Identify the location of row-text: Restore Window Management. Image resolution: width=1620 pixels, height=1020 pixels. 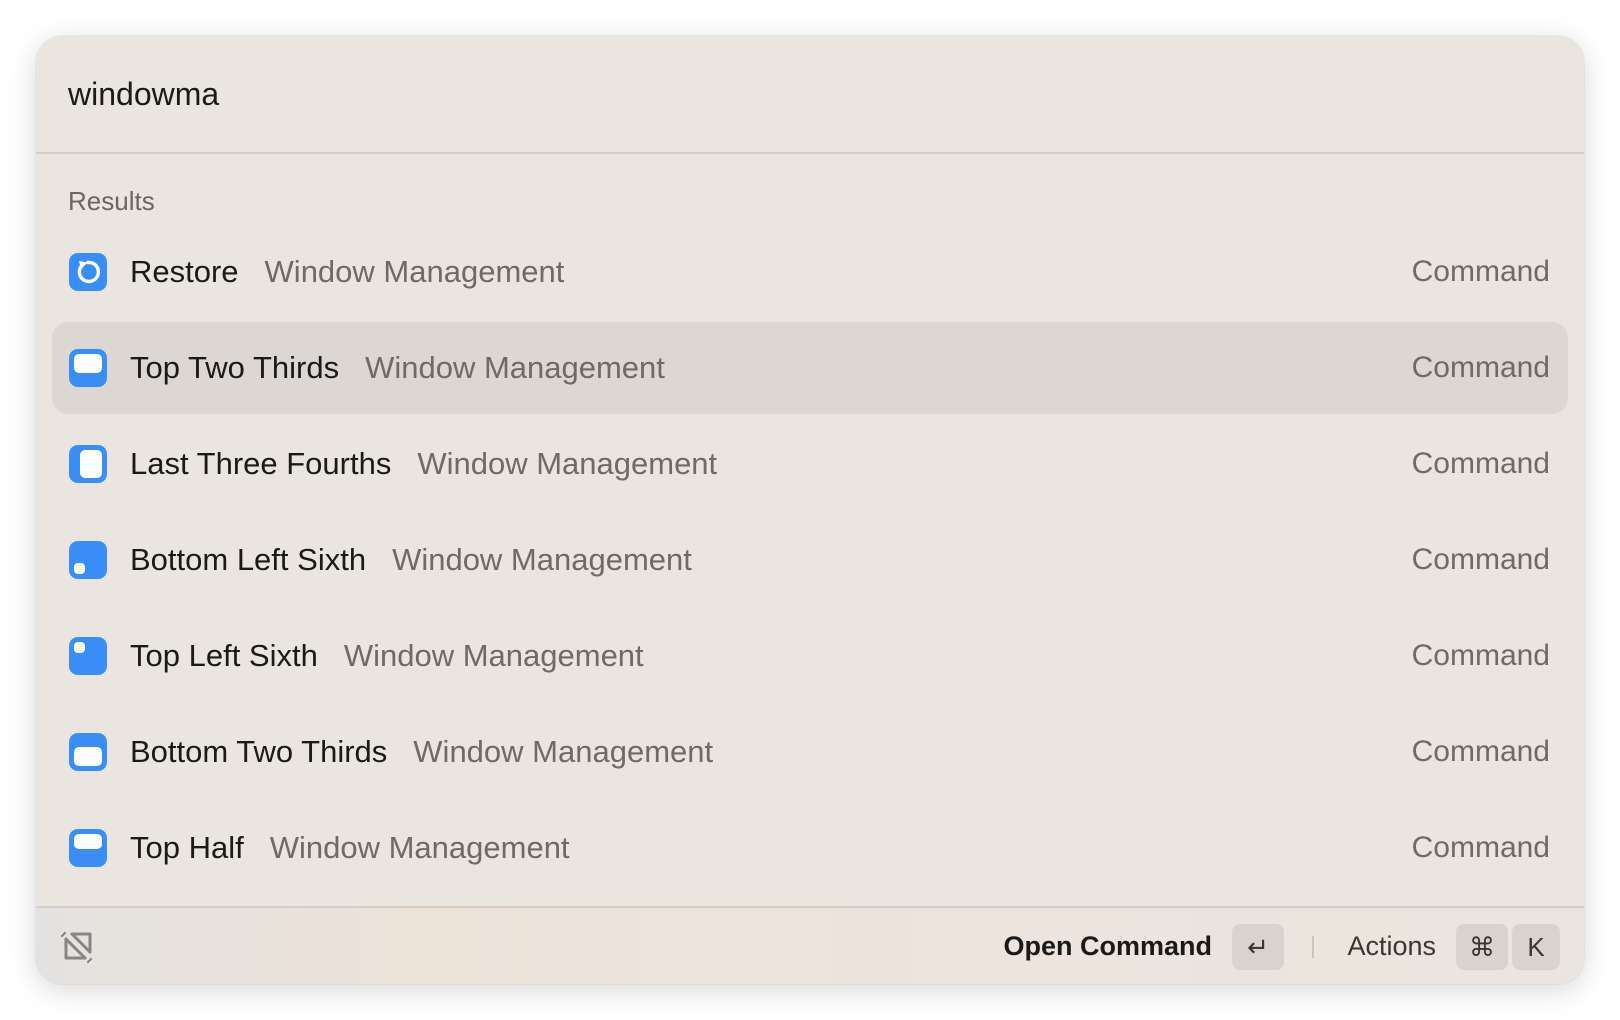
(347, 272).